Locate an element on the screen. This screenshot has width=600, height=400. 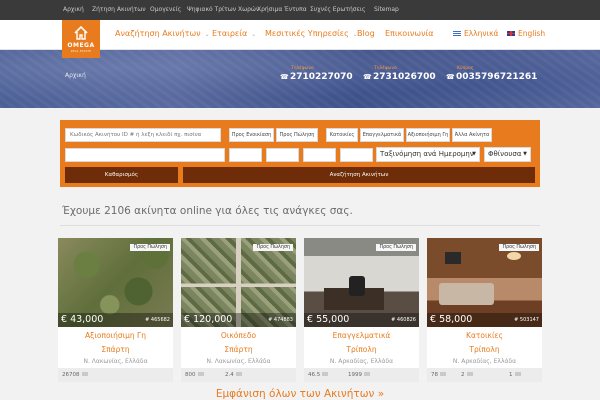
topbar-link-forms: Χρήσιμα Έντυπα is located at coordinates (282, 10).